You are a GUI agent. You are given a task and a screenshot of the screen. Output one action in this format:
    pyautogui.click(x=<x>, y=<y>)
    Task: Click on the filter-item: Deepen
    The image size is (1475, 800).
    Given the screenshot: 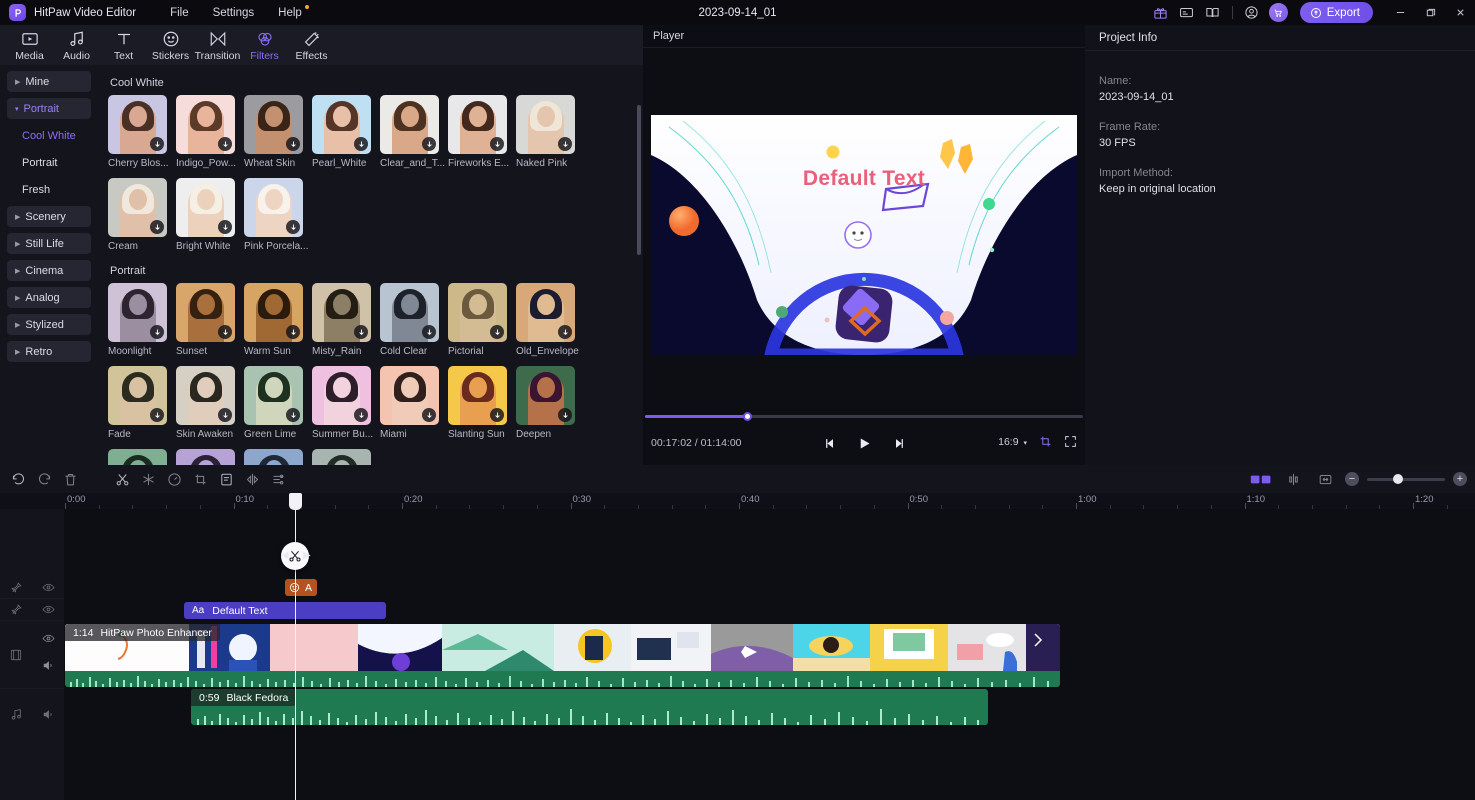 What is the action you would take?
    pyautogui.click(x=550, y=403)
    